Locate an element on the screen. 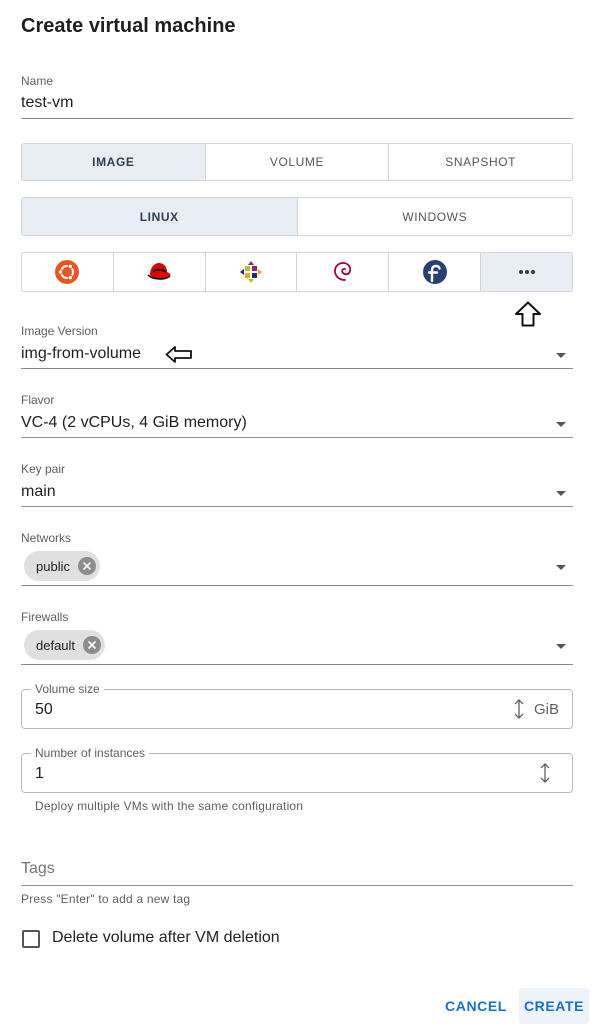 The width and height of the screenshot is (596, 1026). ubuntu-icon is located at coordinates (67, 272).